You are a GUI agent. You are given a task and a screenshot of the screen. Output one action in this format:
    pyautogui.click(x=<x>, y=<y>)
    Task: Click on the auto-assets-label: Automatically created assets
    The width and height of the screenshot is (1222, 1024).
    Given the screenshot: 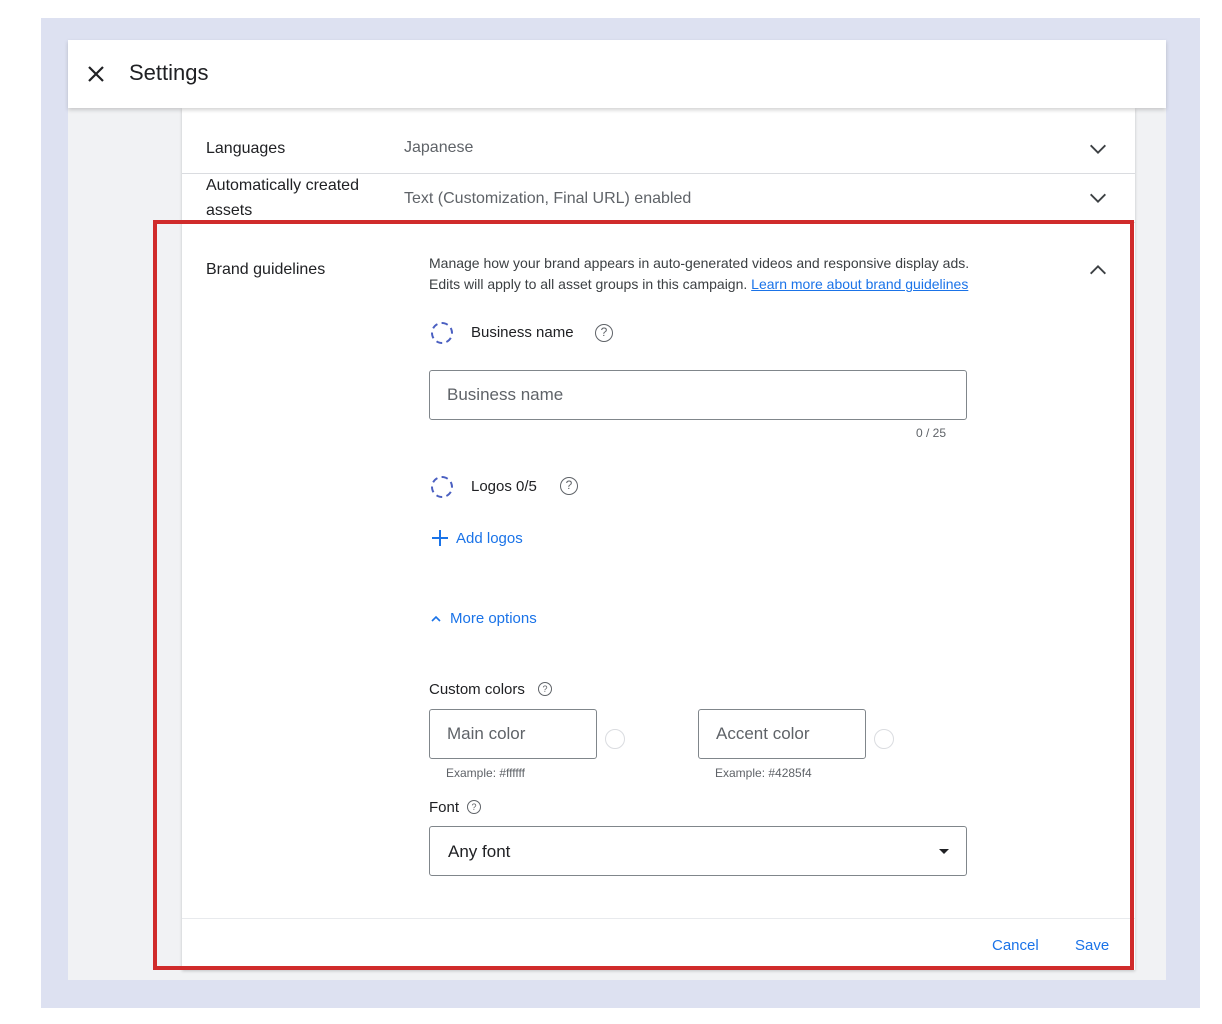 What is the action you would take?
    pyautogui.click(x=282, y=198)
    